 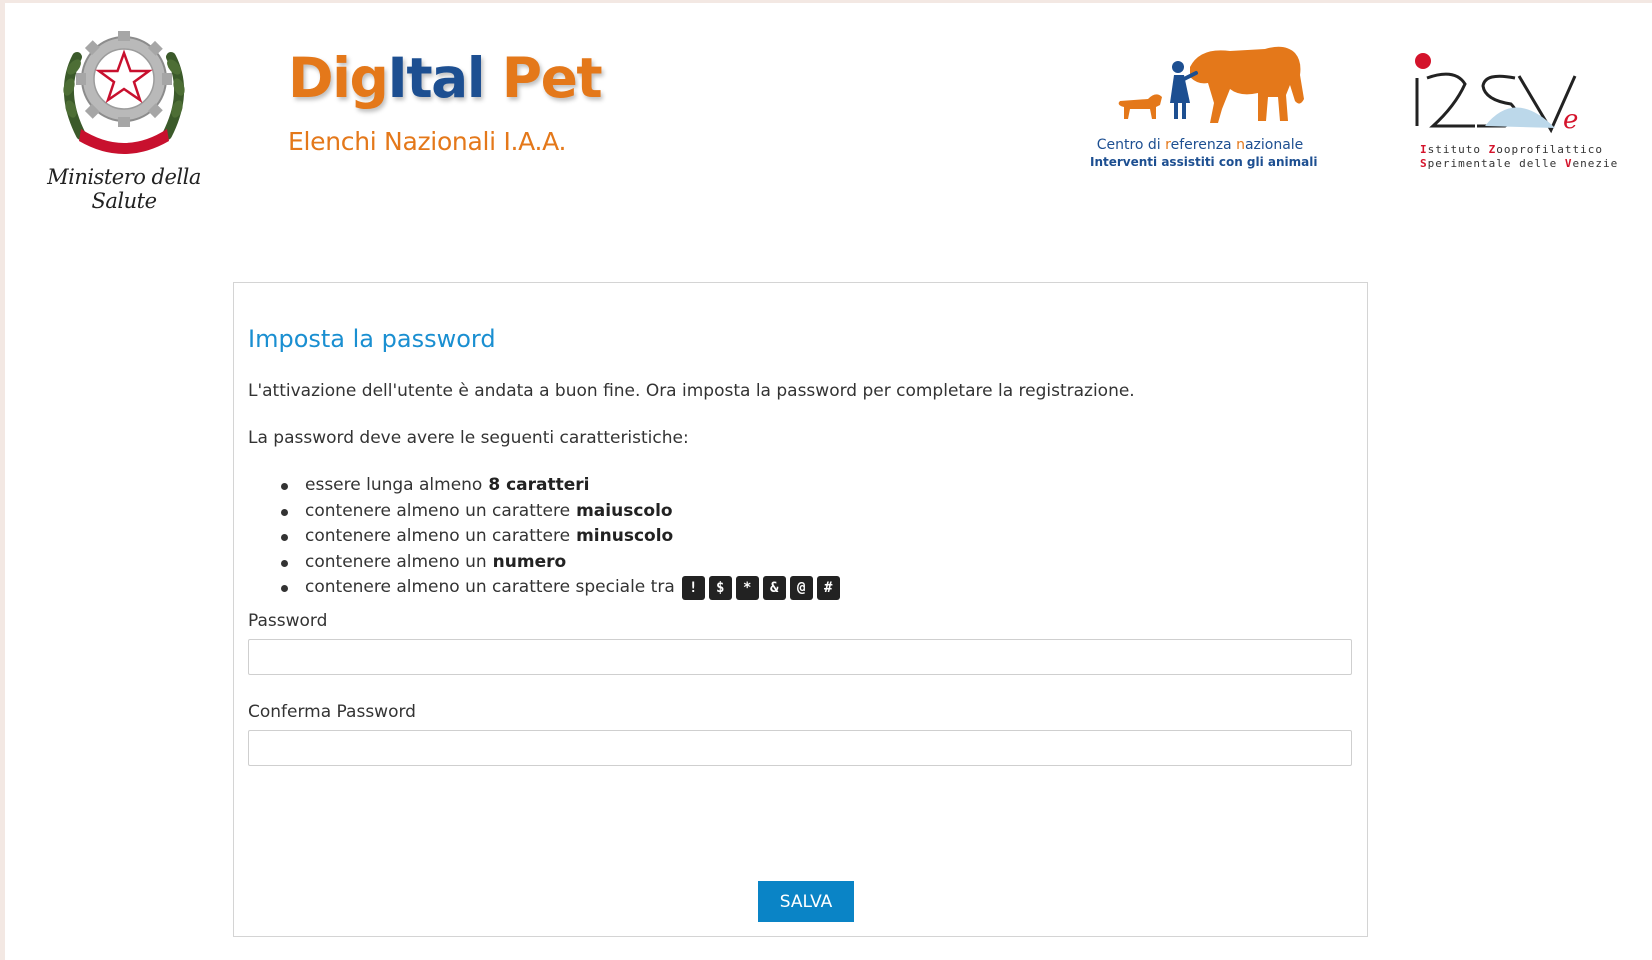 What do you see at coordinates (760, 587) in the screenshot?
I see `special-chars: ! $ * & @ #` at bounding box center [760, 587].